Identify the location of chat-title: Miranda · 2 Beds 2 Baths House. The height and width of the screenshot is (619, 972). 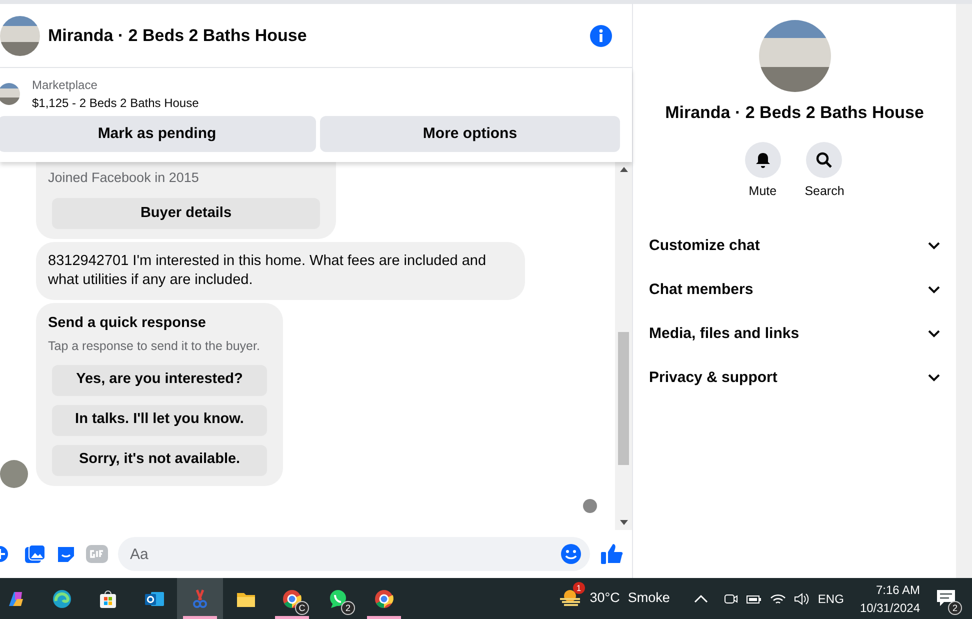
(177, 35).